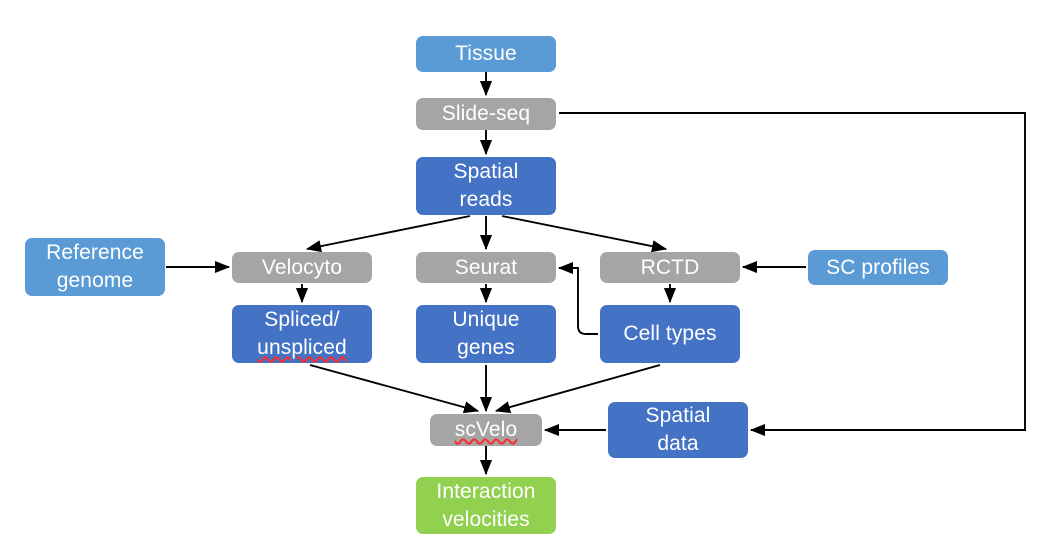 Image resolution: width=1058 pixels, height=551 pixels. I want to click on node-label-celltypes: Cell types, so click(670, 333).